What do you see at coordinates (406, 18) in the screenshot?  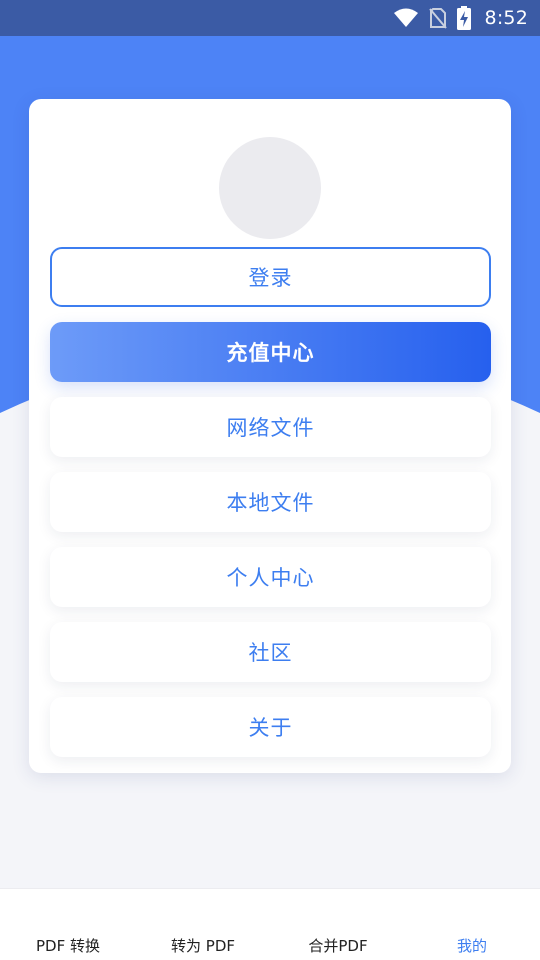 I see `wifi-icon` at bounding box center [406, 18].